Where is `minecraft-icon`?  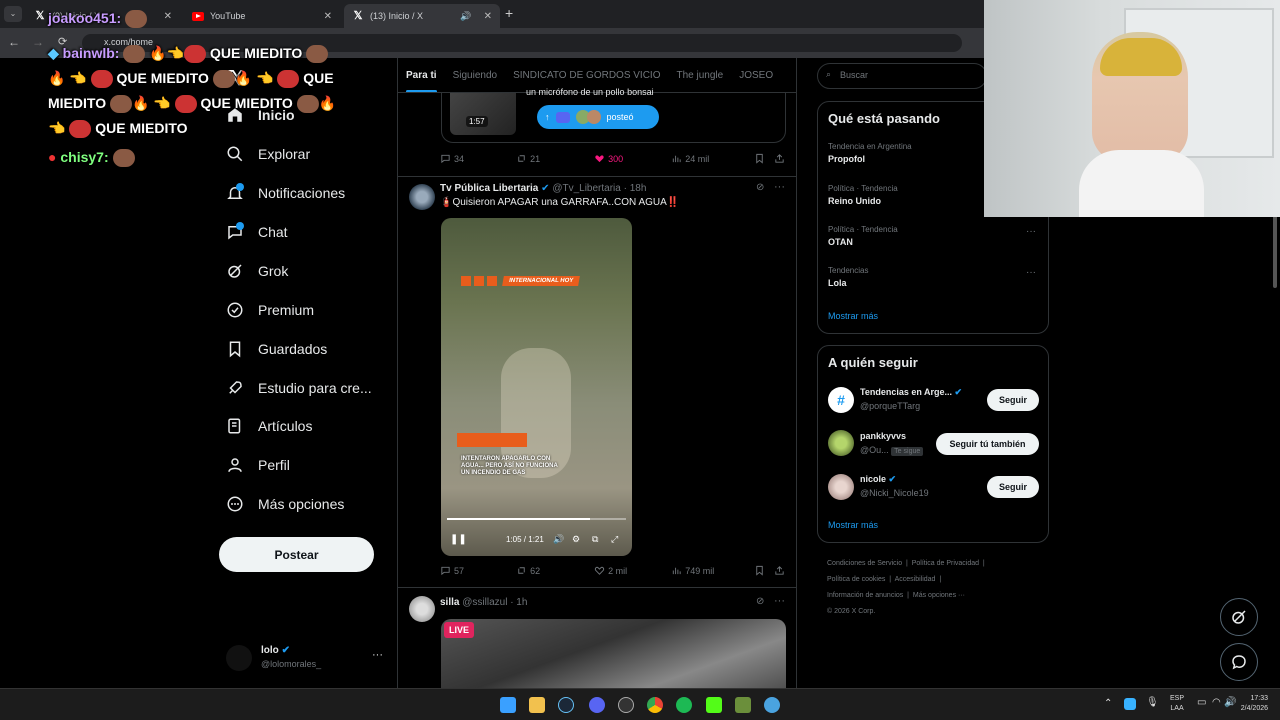
minecraft-icon is located at coordinates (743, 705).